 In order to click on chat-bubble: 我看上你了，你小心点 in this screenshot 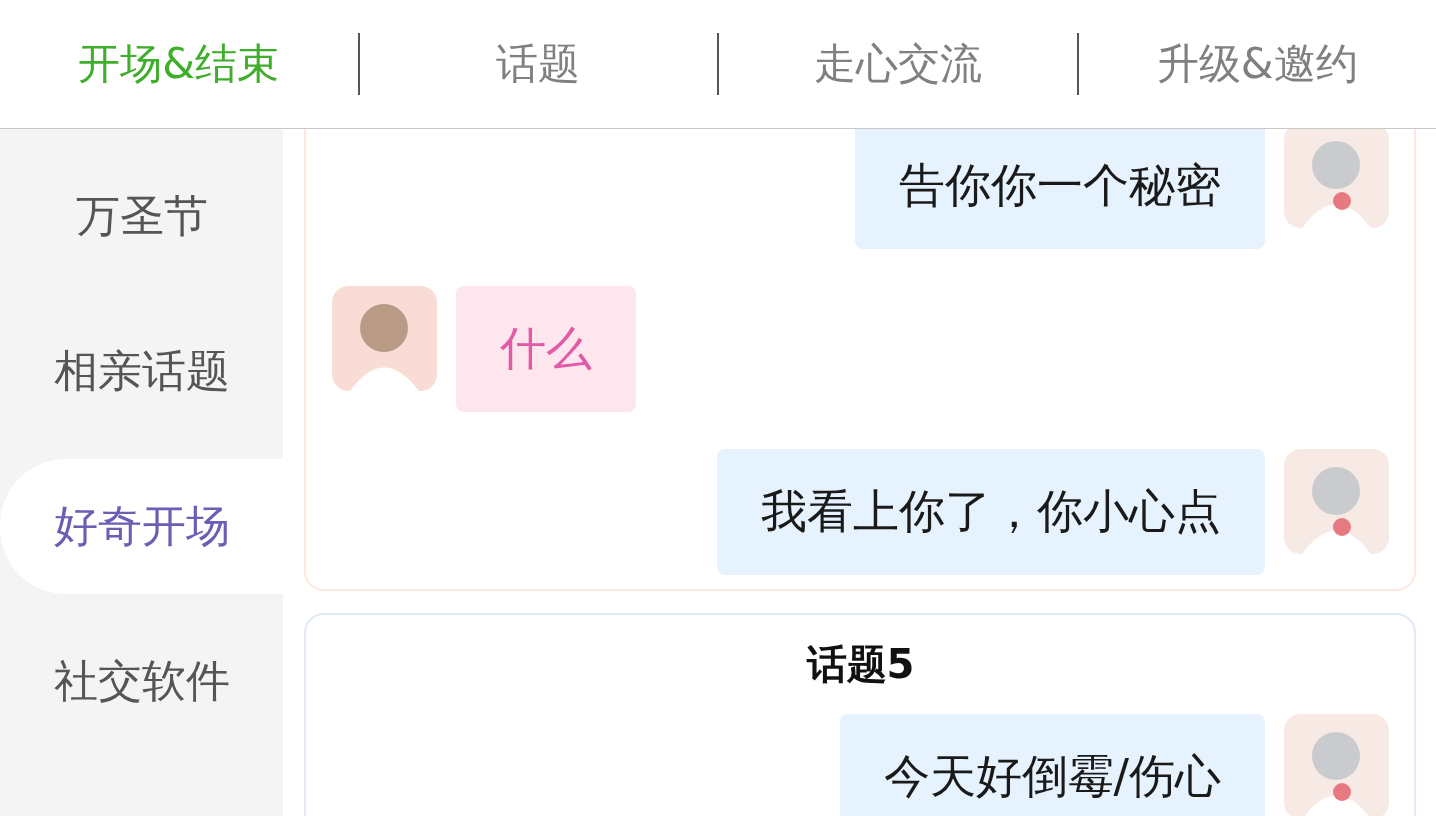, I will do `click(991, 512)`.